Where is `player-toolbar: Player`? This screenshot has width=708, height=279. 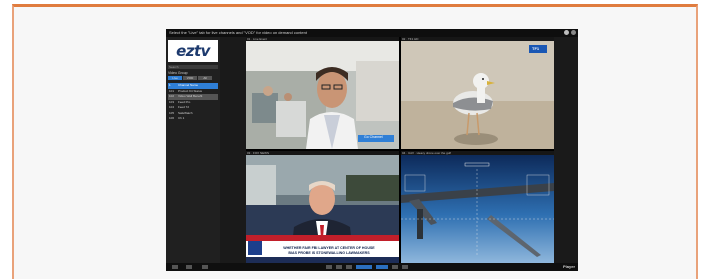 player-toolbar: Player is located at coordinates (372, 267).